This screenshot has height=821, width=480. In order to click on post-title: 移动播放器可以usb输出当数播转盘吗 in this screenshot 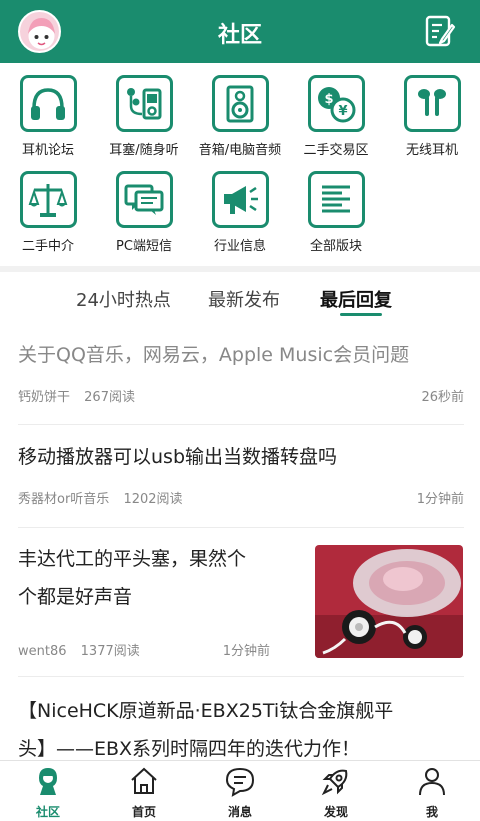, I will do `click(241, 457)`.